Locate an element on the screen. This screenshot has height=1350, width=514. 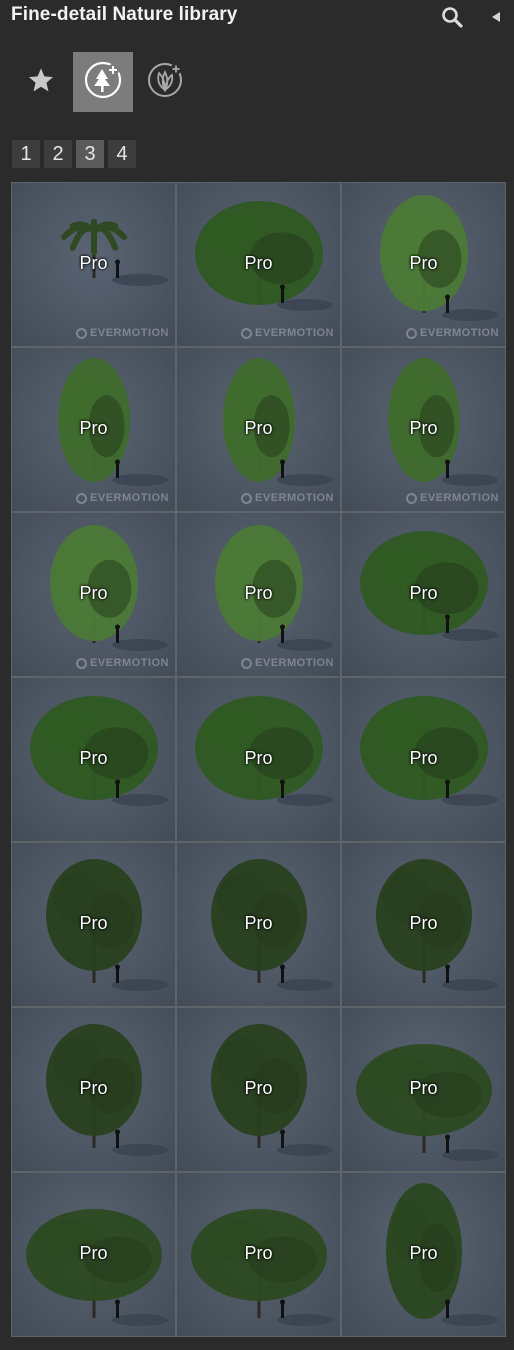
page-button-1: 1 is located at coordinates (26, 154).